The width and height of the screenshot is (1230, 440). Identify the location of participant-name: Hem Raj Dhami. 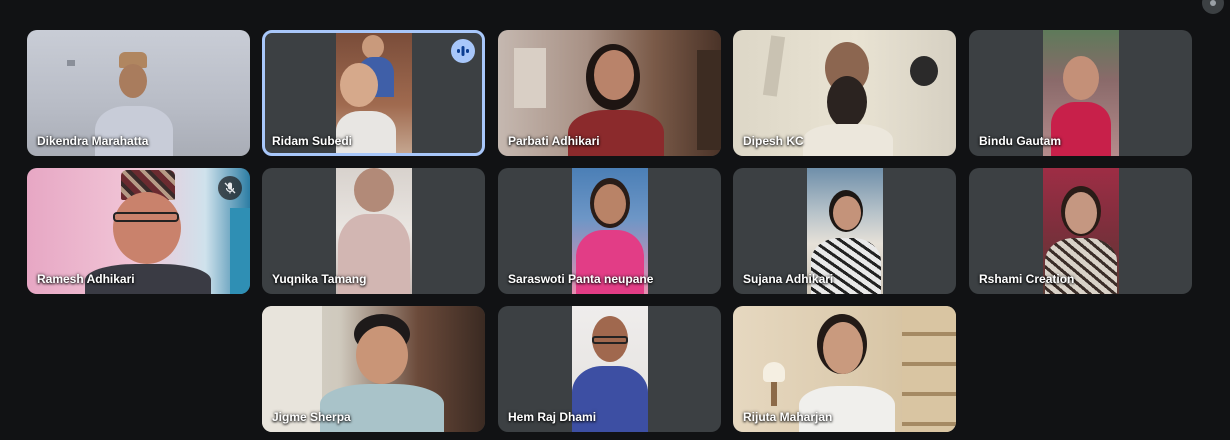
(552, 417).